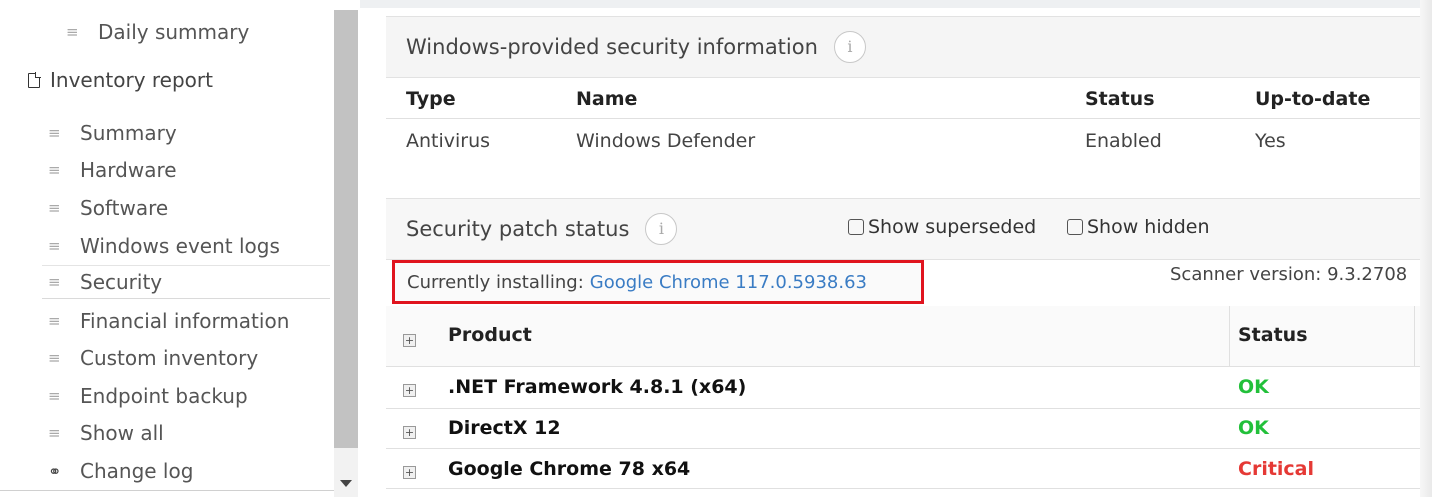 This screenshot has width=1432, height=497. What do you see at coordinates (137, 471) in the screenshot?
I see `sidebar-item-label: Change log` at bounding box center [137, 471].